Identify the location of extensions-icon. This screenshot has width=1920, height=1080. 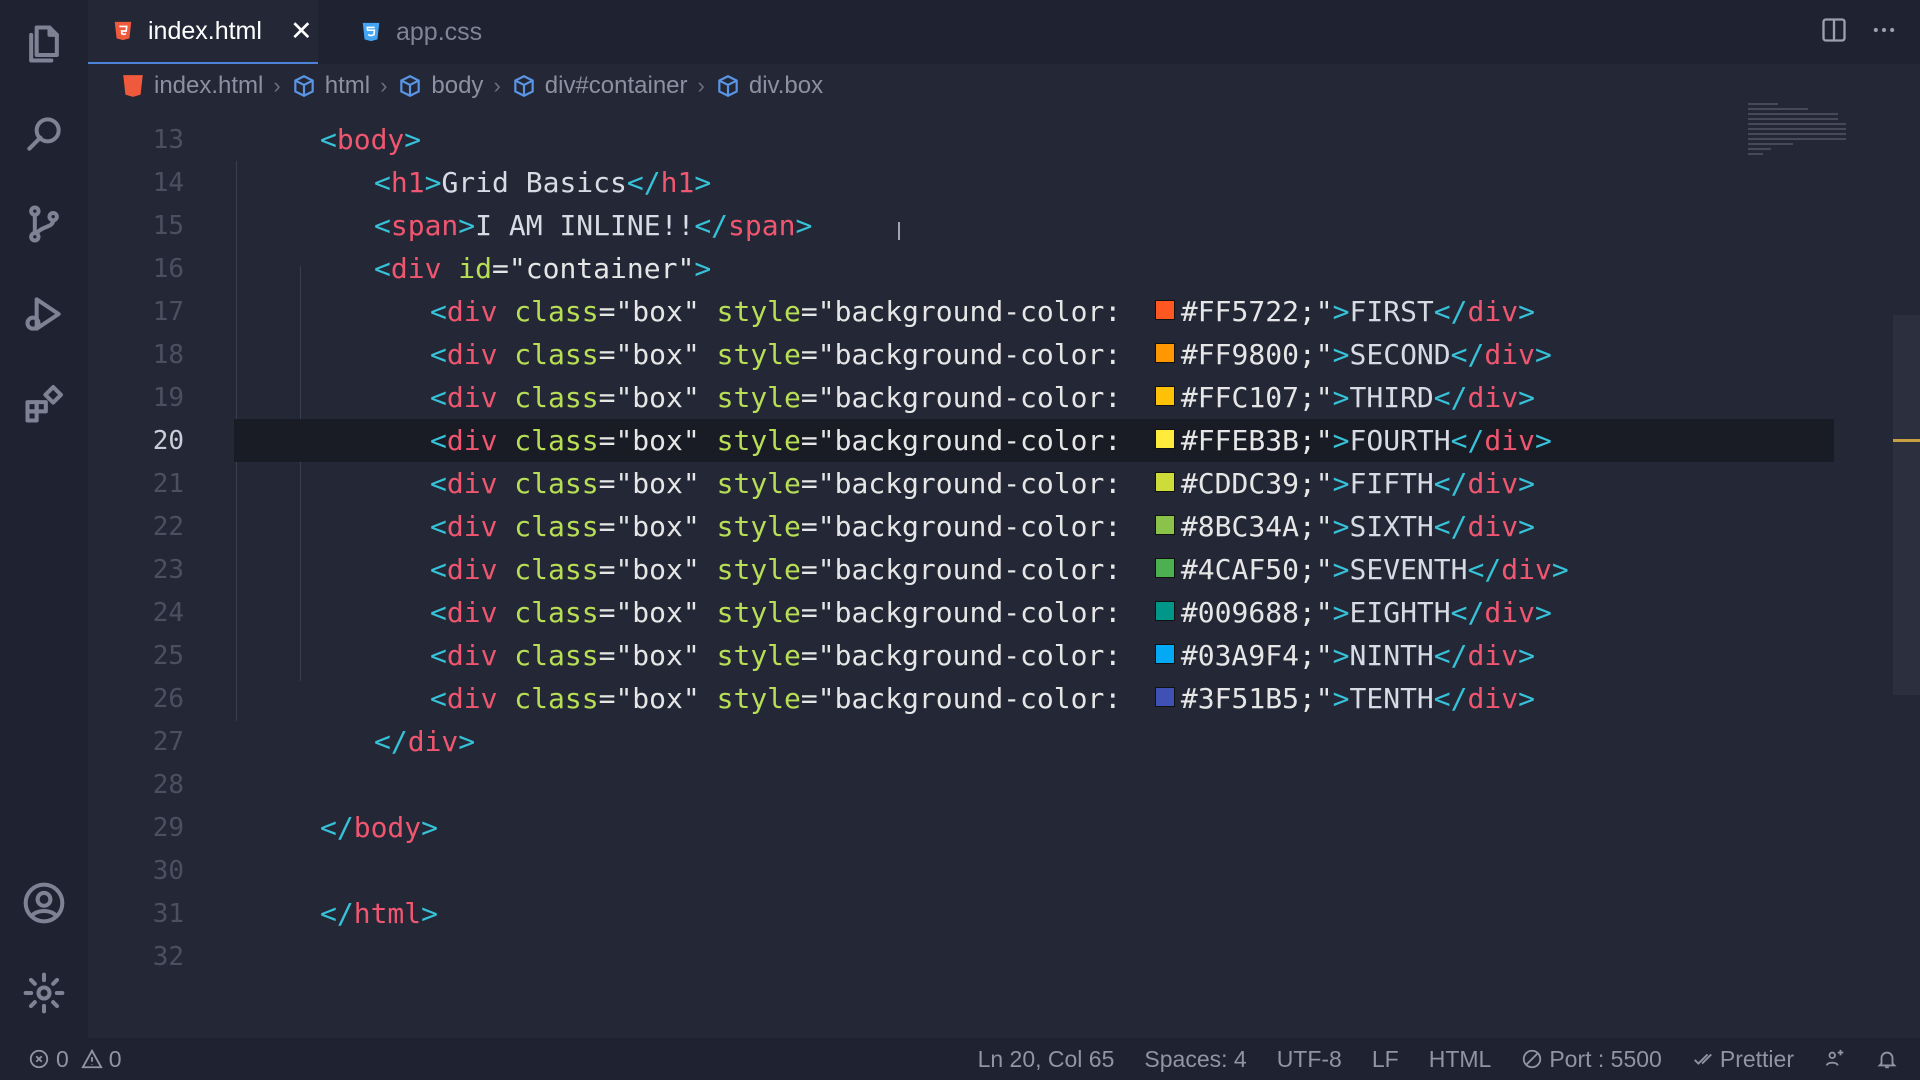
(44, 404).